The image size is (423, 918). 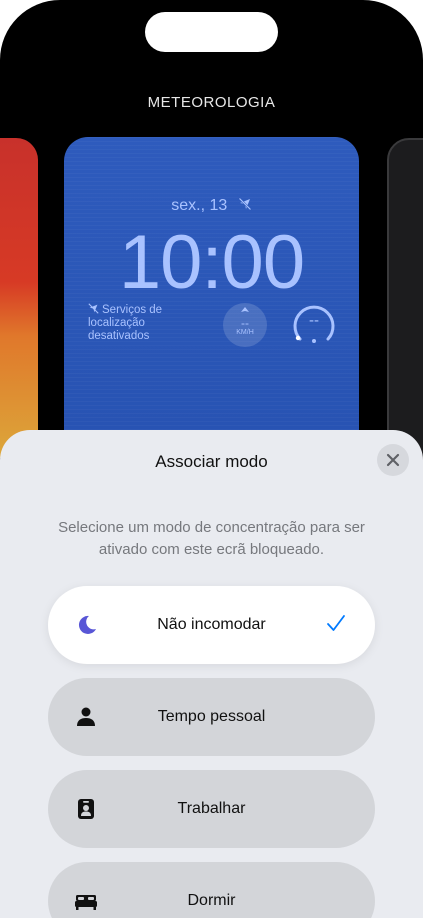 What do you see at coordinates (211, 32) in the screenshot?
I see `dynamic-island` at bounding box center [211, 32].